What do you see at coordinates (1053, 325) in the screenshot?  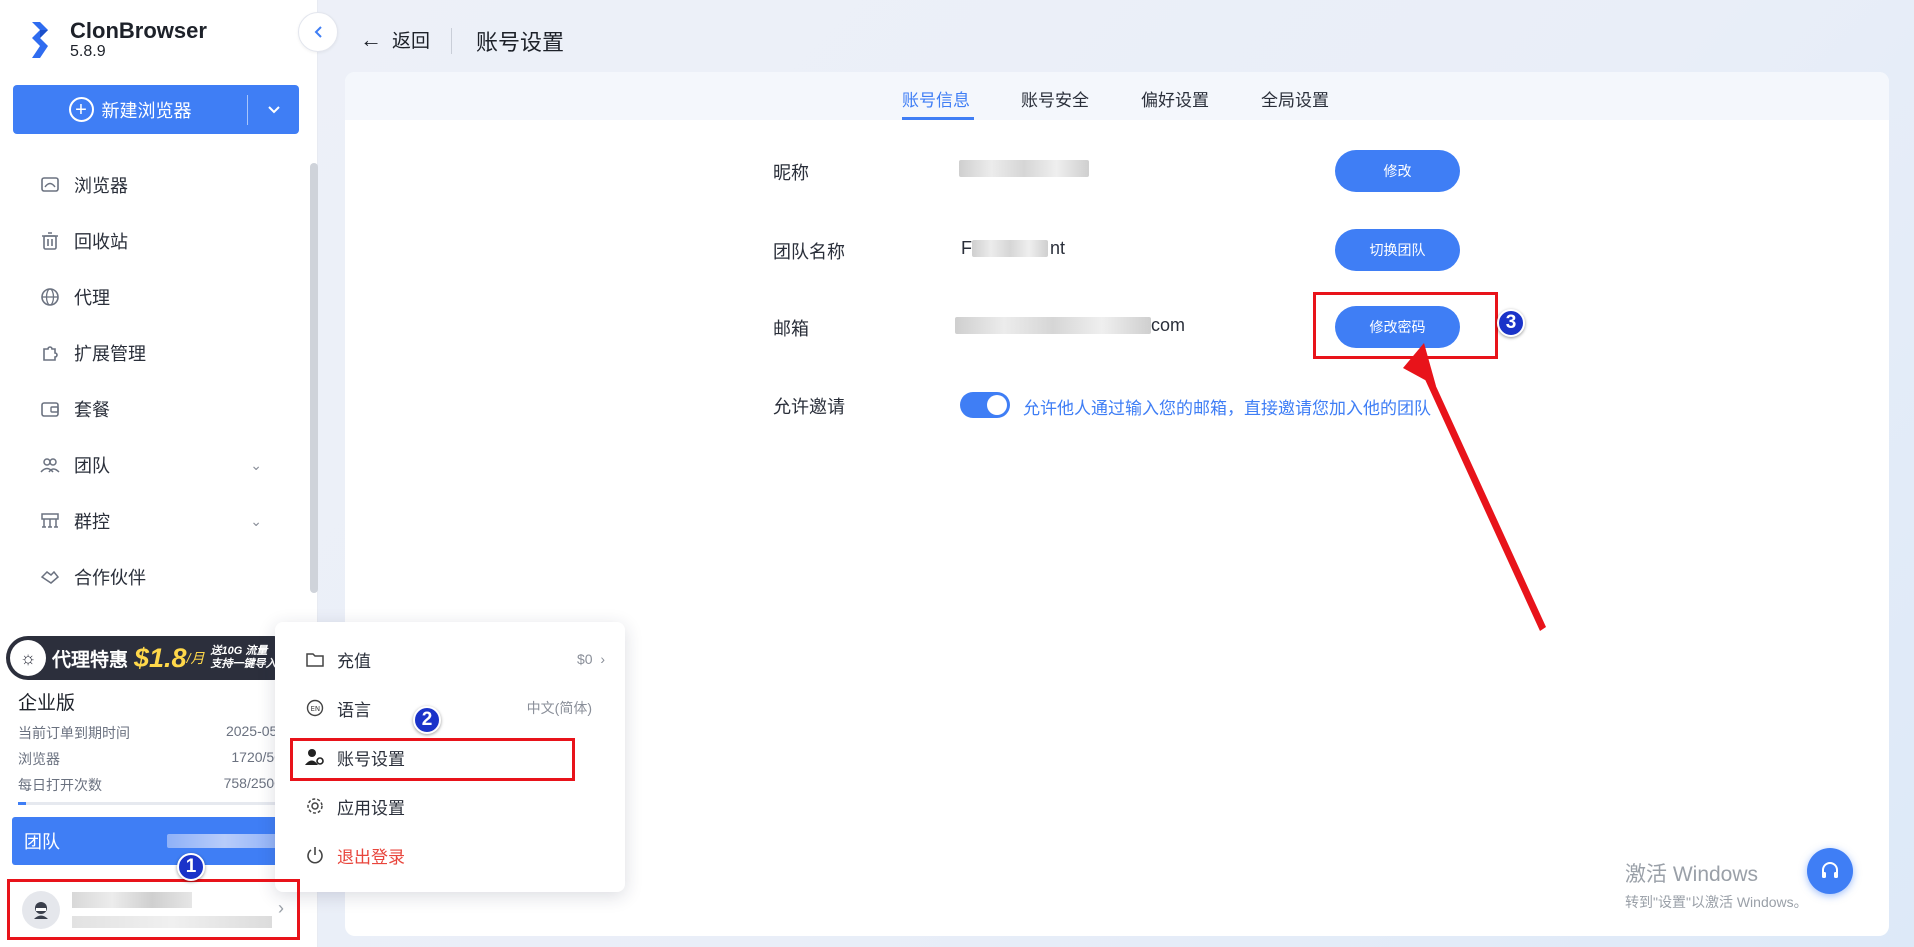 I see `email-redacted` at bounding box center [1053, 325].